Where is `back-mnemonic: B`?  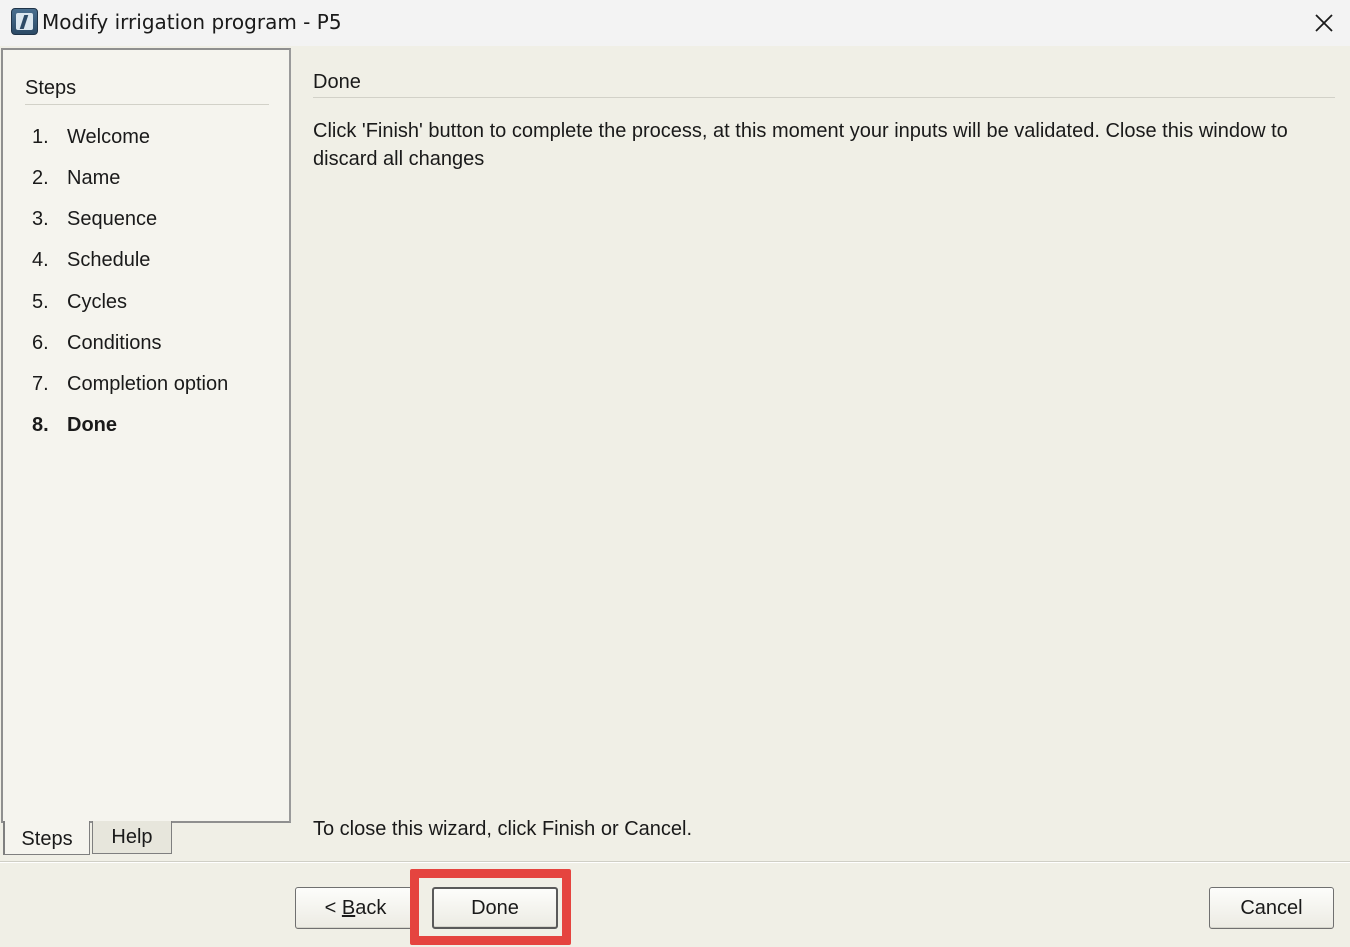
back-mnemonic: B is located at coordinates (348, 907).